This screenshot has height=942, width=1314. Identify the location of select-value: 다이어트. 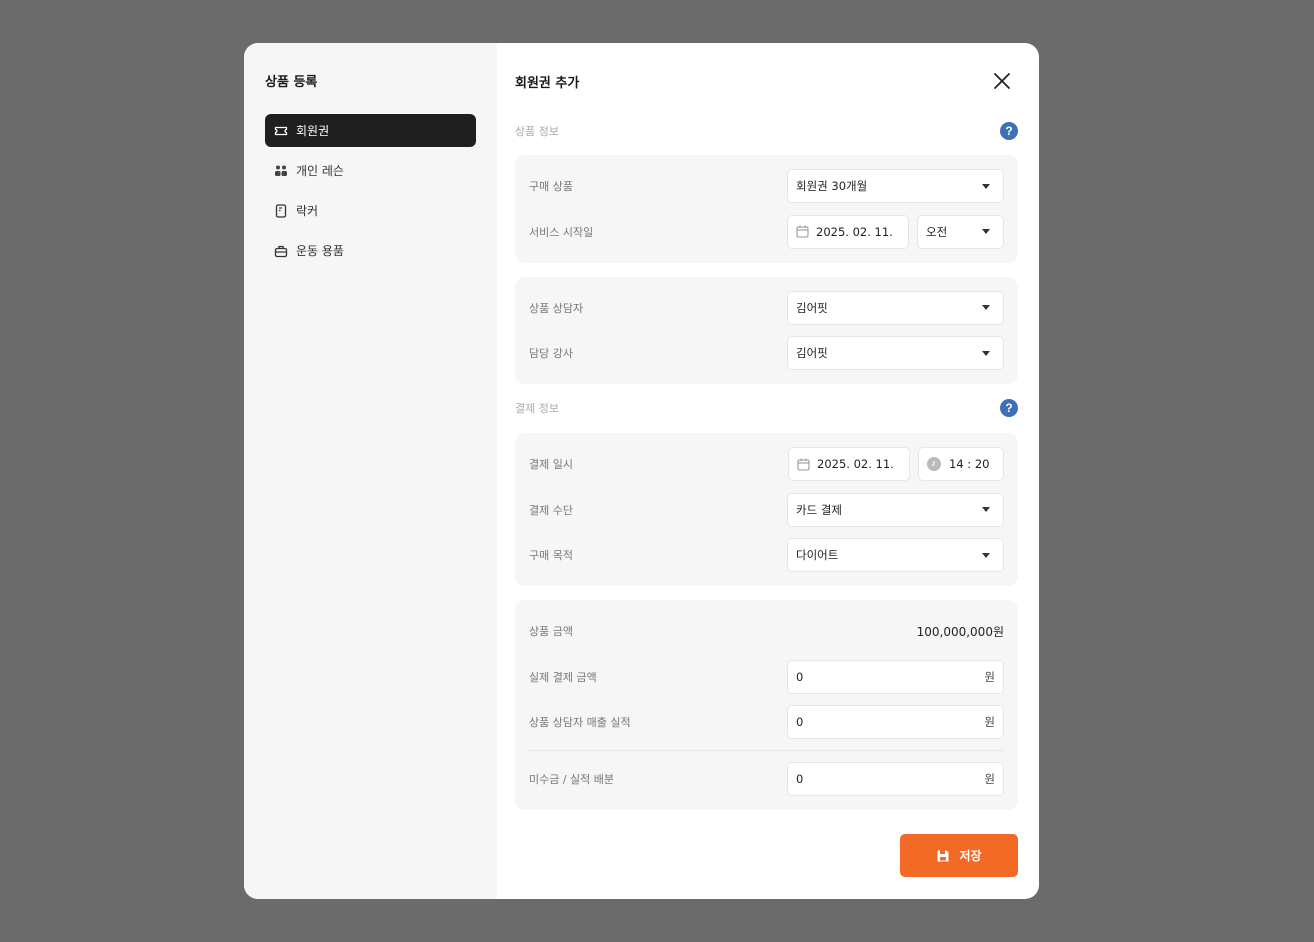
(817, 555).